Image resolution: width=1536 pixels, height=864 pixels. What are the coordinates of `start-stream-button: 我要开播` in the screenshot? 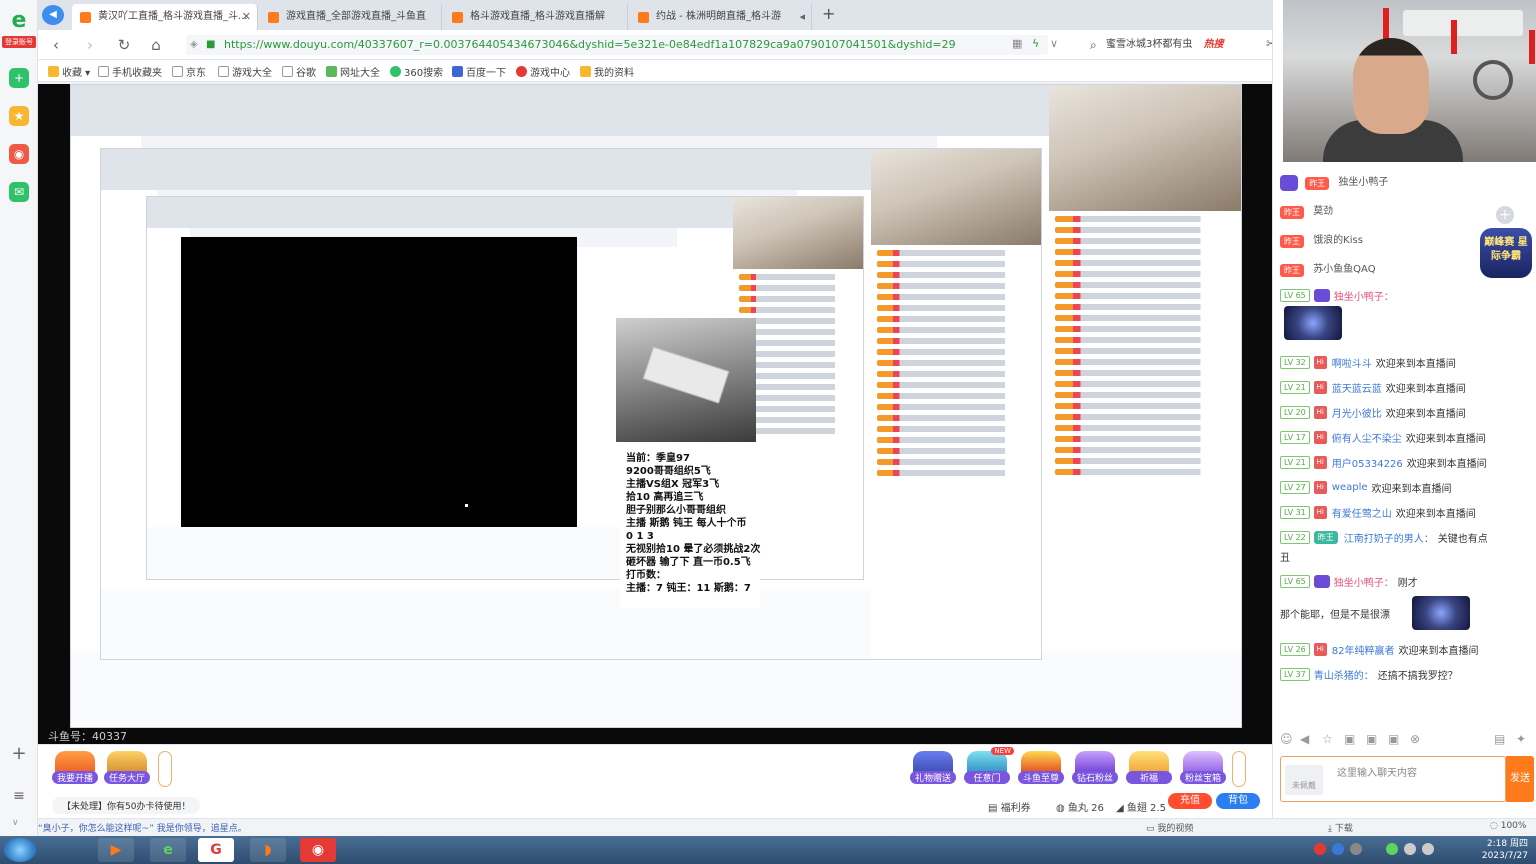 It's located at (75, 769).